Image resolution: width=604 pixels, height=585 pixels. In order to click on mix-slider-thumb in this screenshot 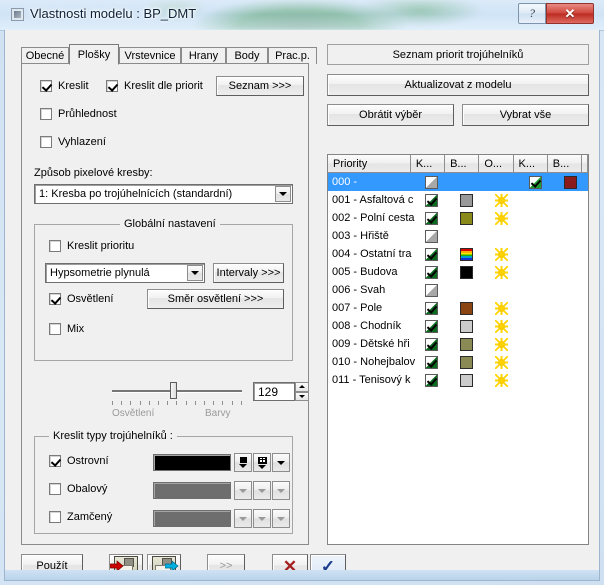, I will do `click(173, 390)`.